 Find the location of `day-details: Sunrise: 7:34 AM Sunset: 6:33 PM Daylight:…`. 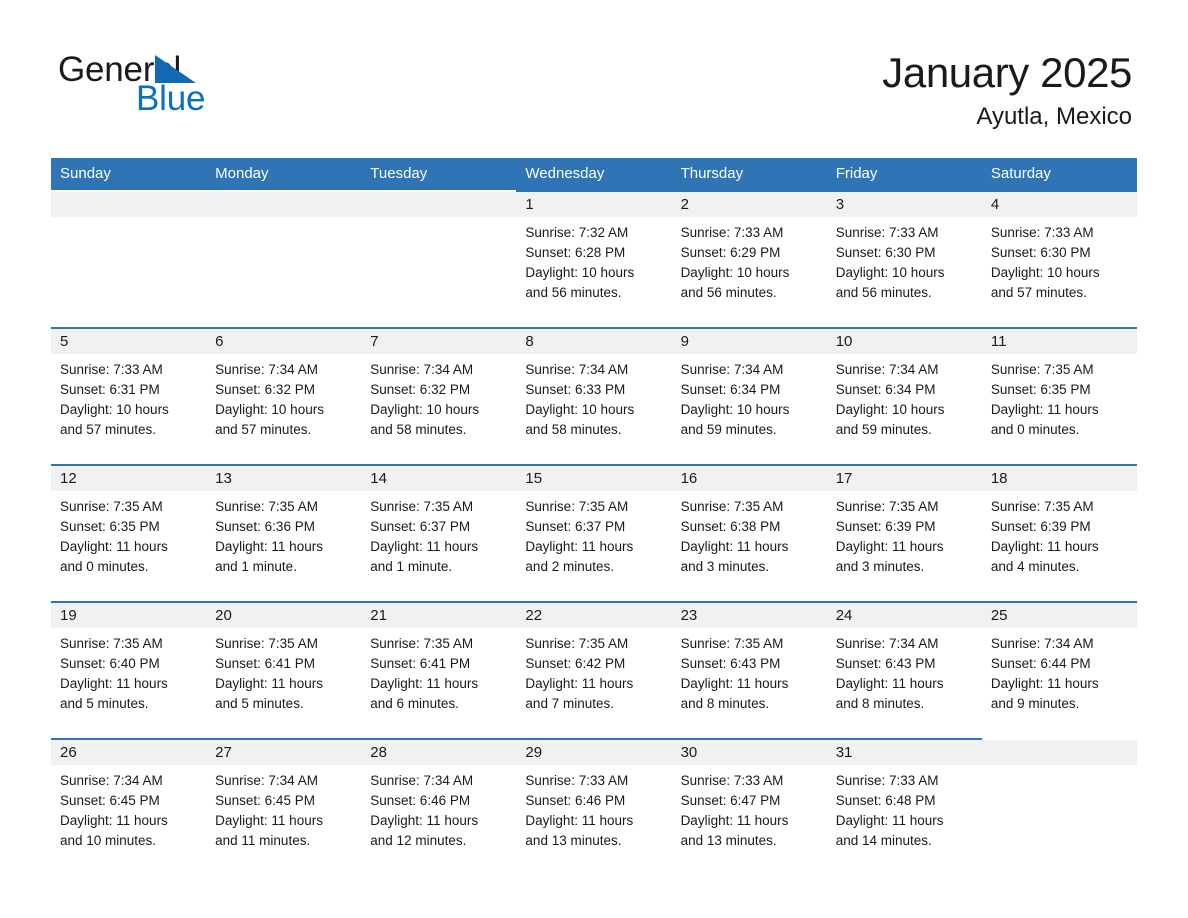

day-details: Sunrise: 7:34 AM Sunset: 6:33 PM Daylight:… is located at coordinates (593, 397).